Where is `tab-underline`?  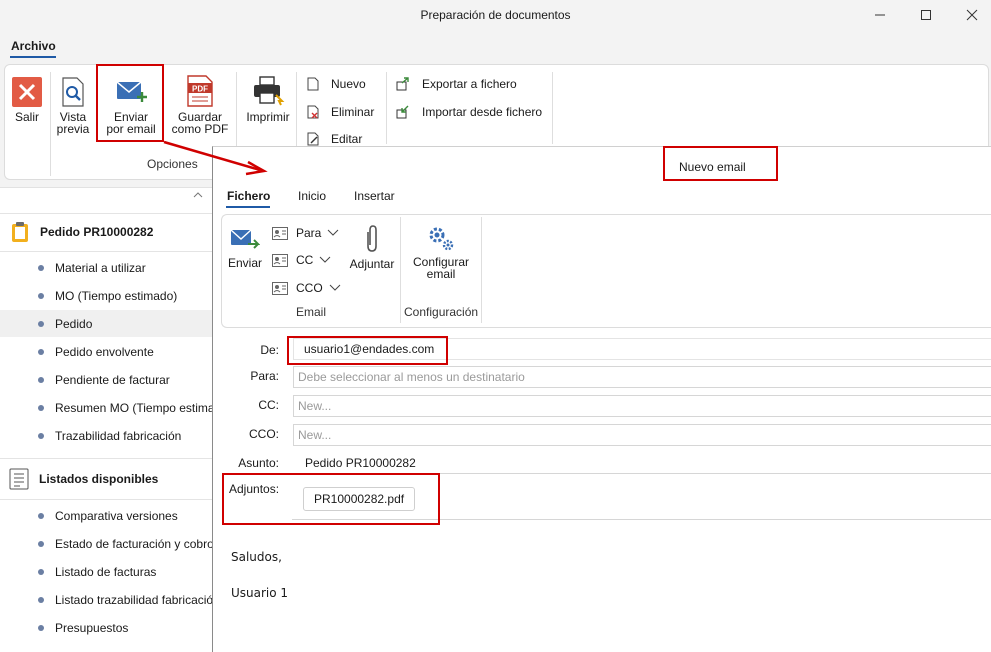 tab-underline is located at coordinates (248, 207).